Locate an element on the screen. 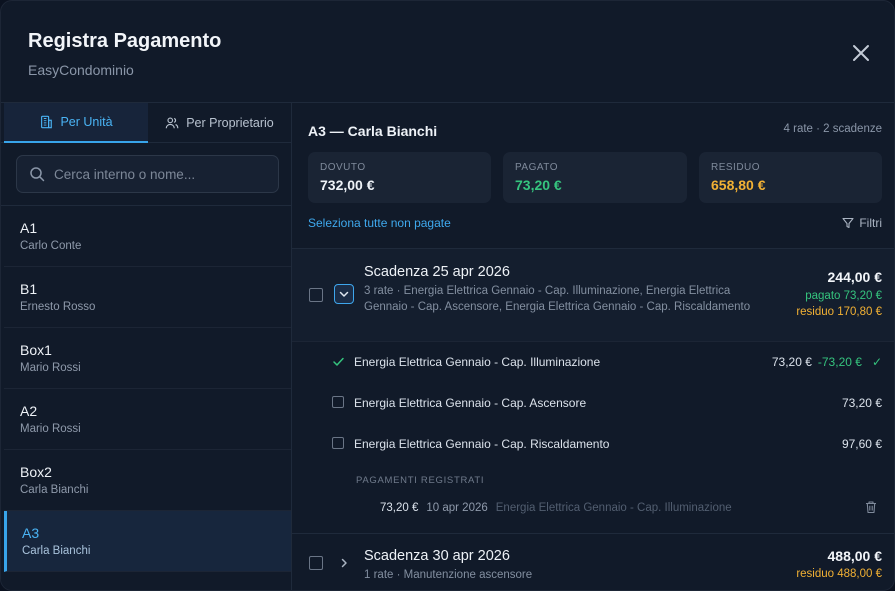  unit-code: A2 is located at coordinates (29, 411).